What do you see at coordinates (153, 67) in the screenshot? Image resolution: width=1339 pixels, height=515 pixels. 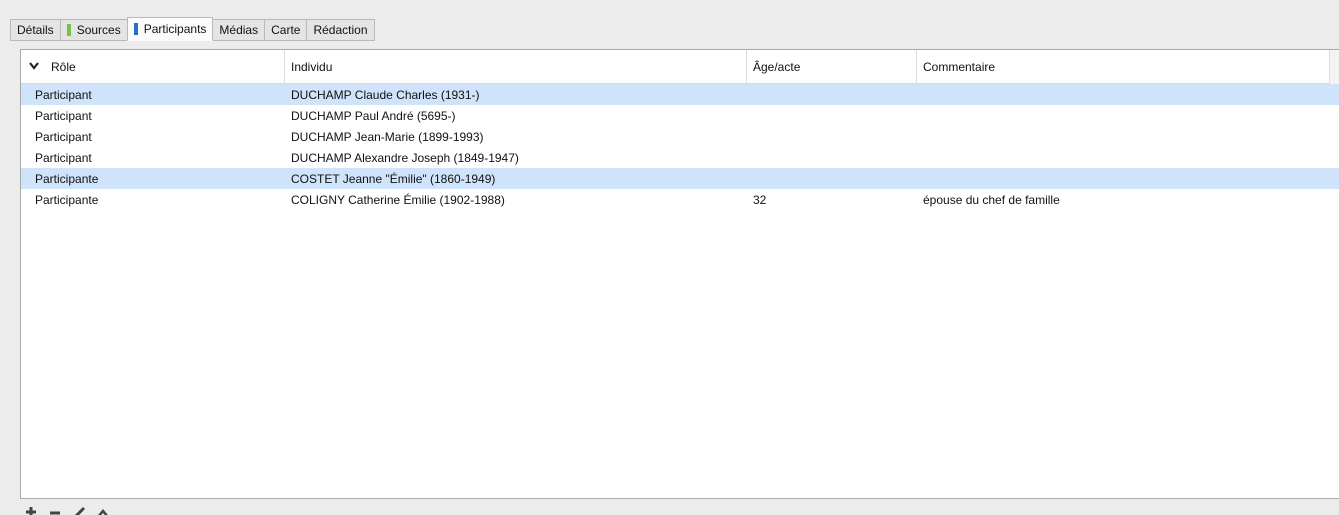 I see `column-header-role: Rôle` at bounding box center [153, 67].